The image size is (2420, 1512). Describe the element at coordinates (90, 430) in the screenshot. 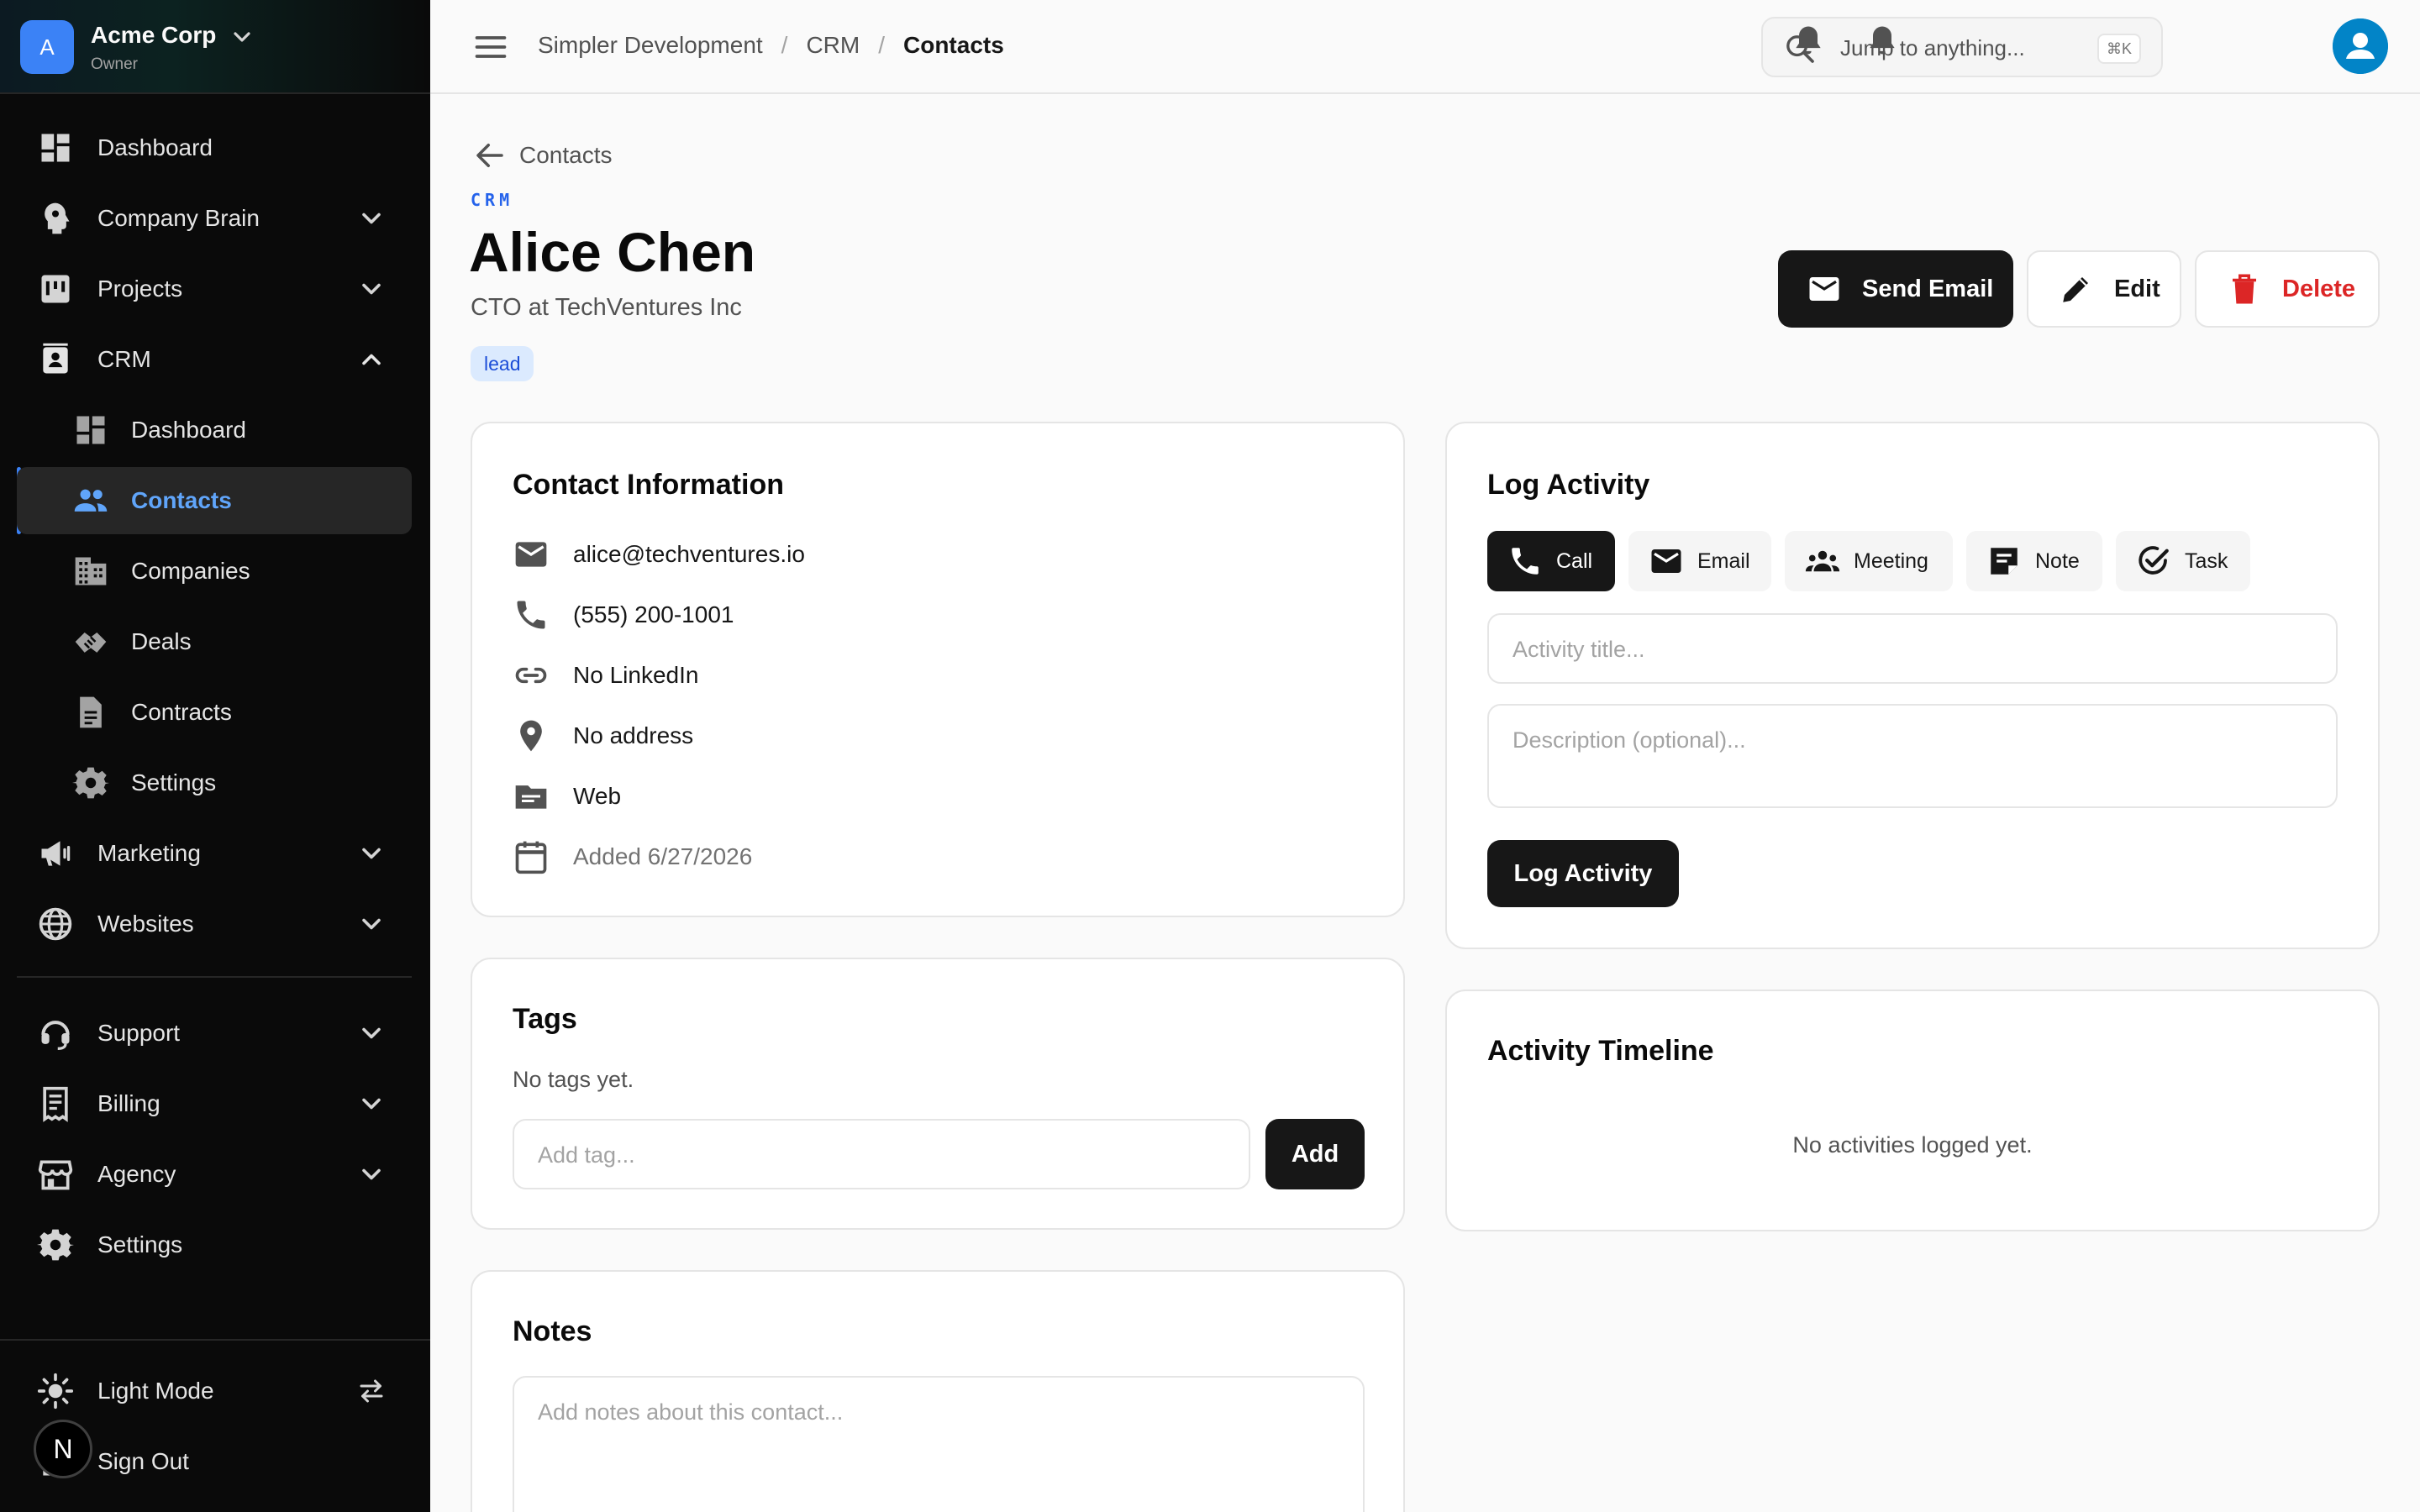

I see `dashboard-icon` at that location.